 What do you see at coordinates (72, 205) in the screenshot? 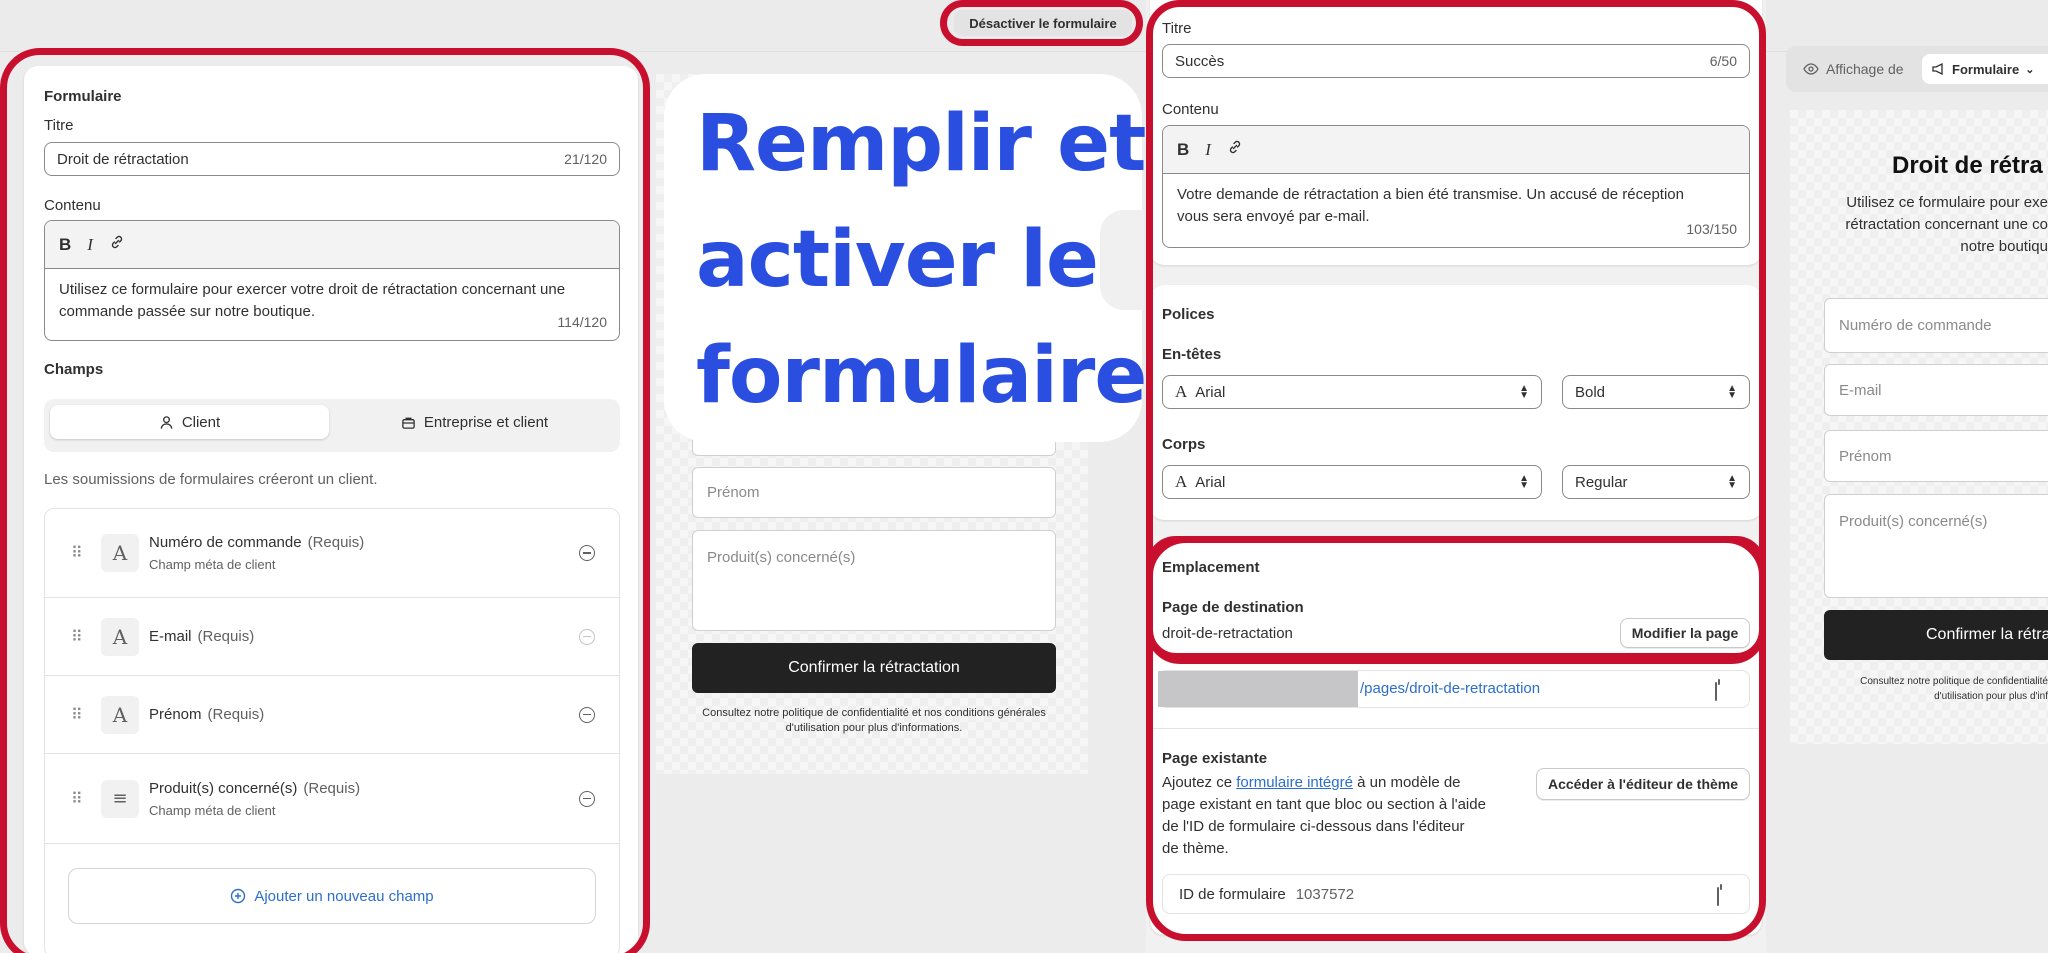
I see `form-content-label: Contenu` at bounding box center [72, 205].